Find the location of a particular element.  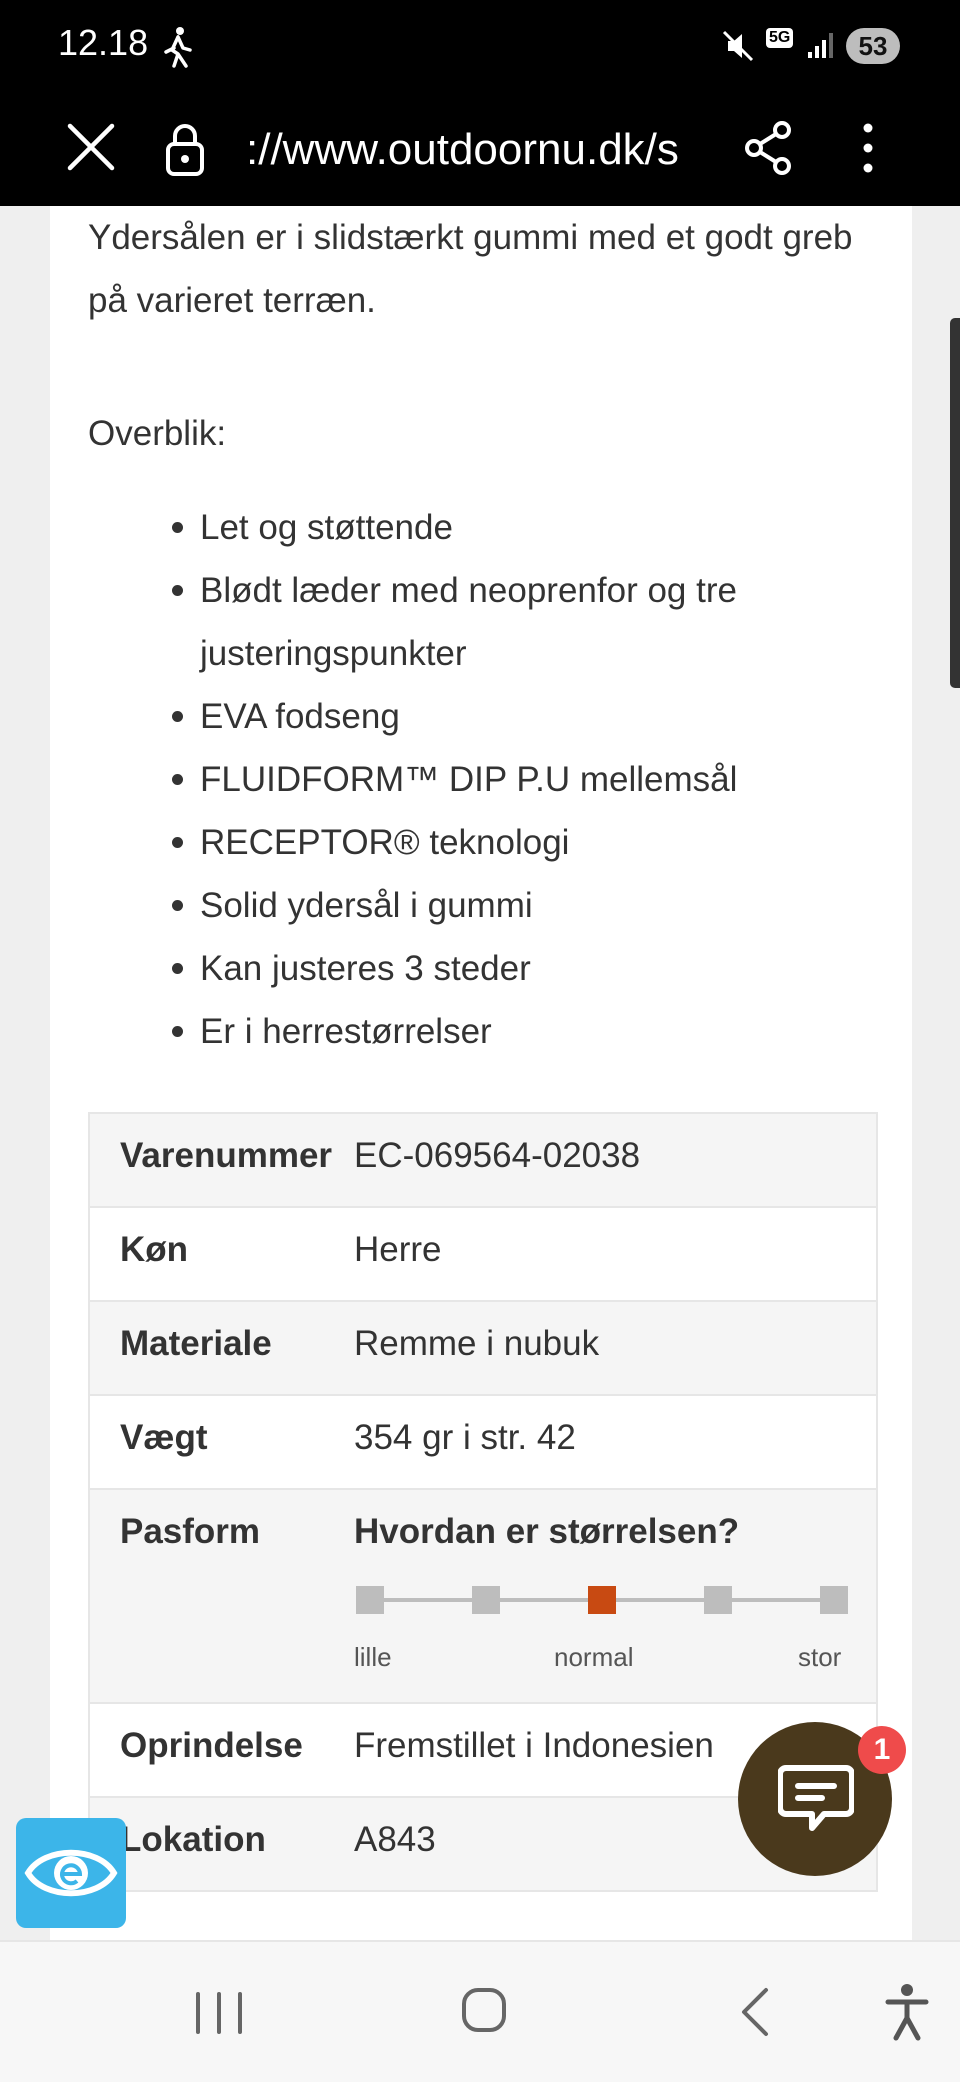

signal-icon is located at coordinates (820, 45).